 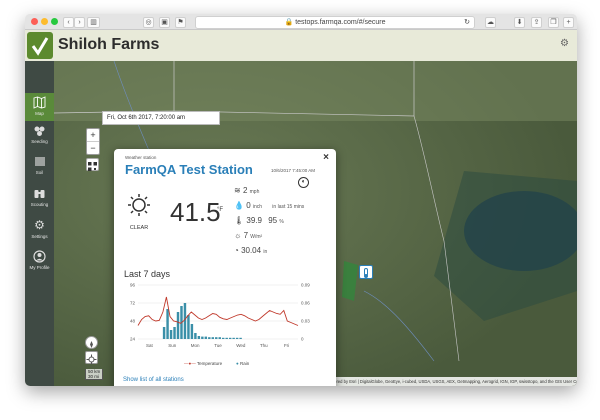 I want to click on compass-icon, so click(x=91, y=342).